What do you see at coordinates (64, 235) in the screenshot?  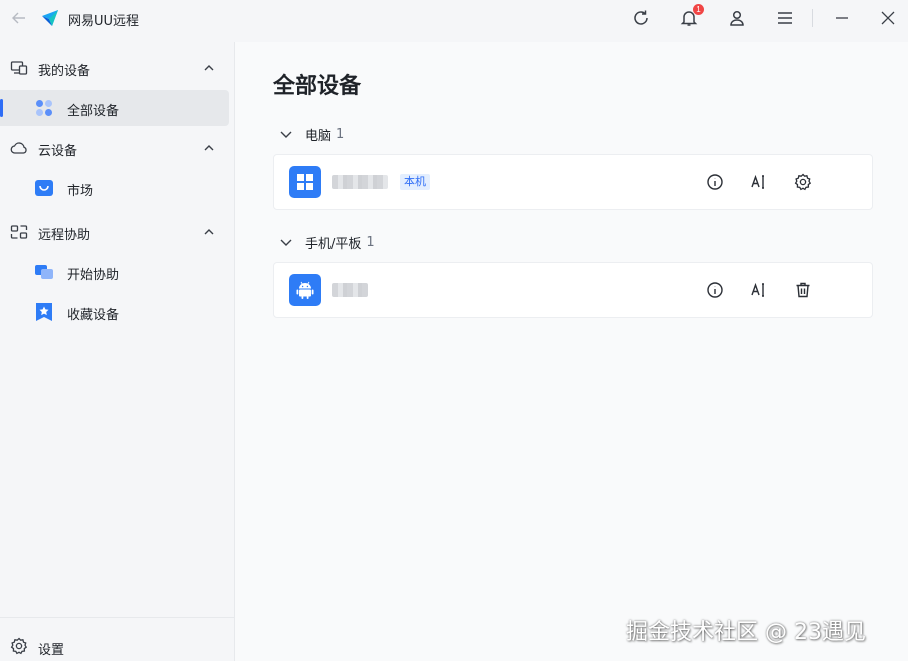 I see `section-label: 远程协助` at bounding box center [64, 235].